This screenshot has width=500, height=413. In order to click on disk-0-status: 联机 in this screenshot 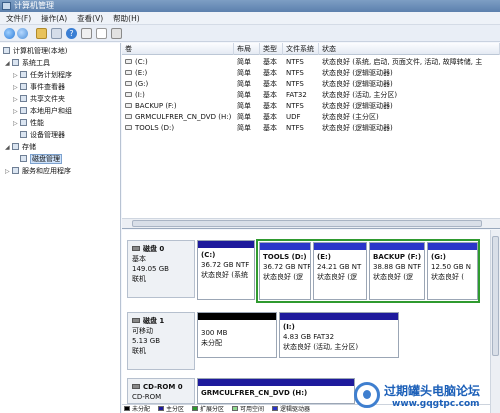, I will do `click(139, 279)`.